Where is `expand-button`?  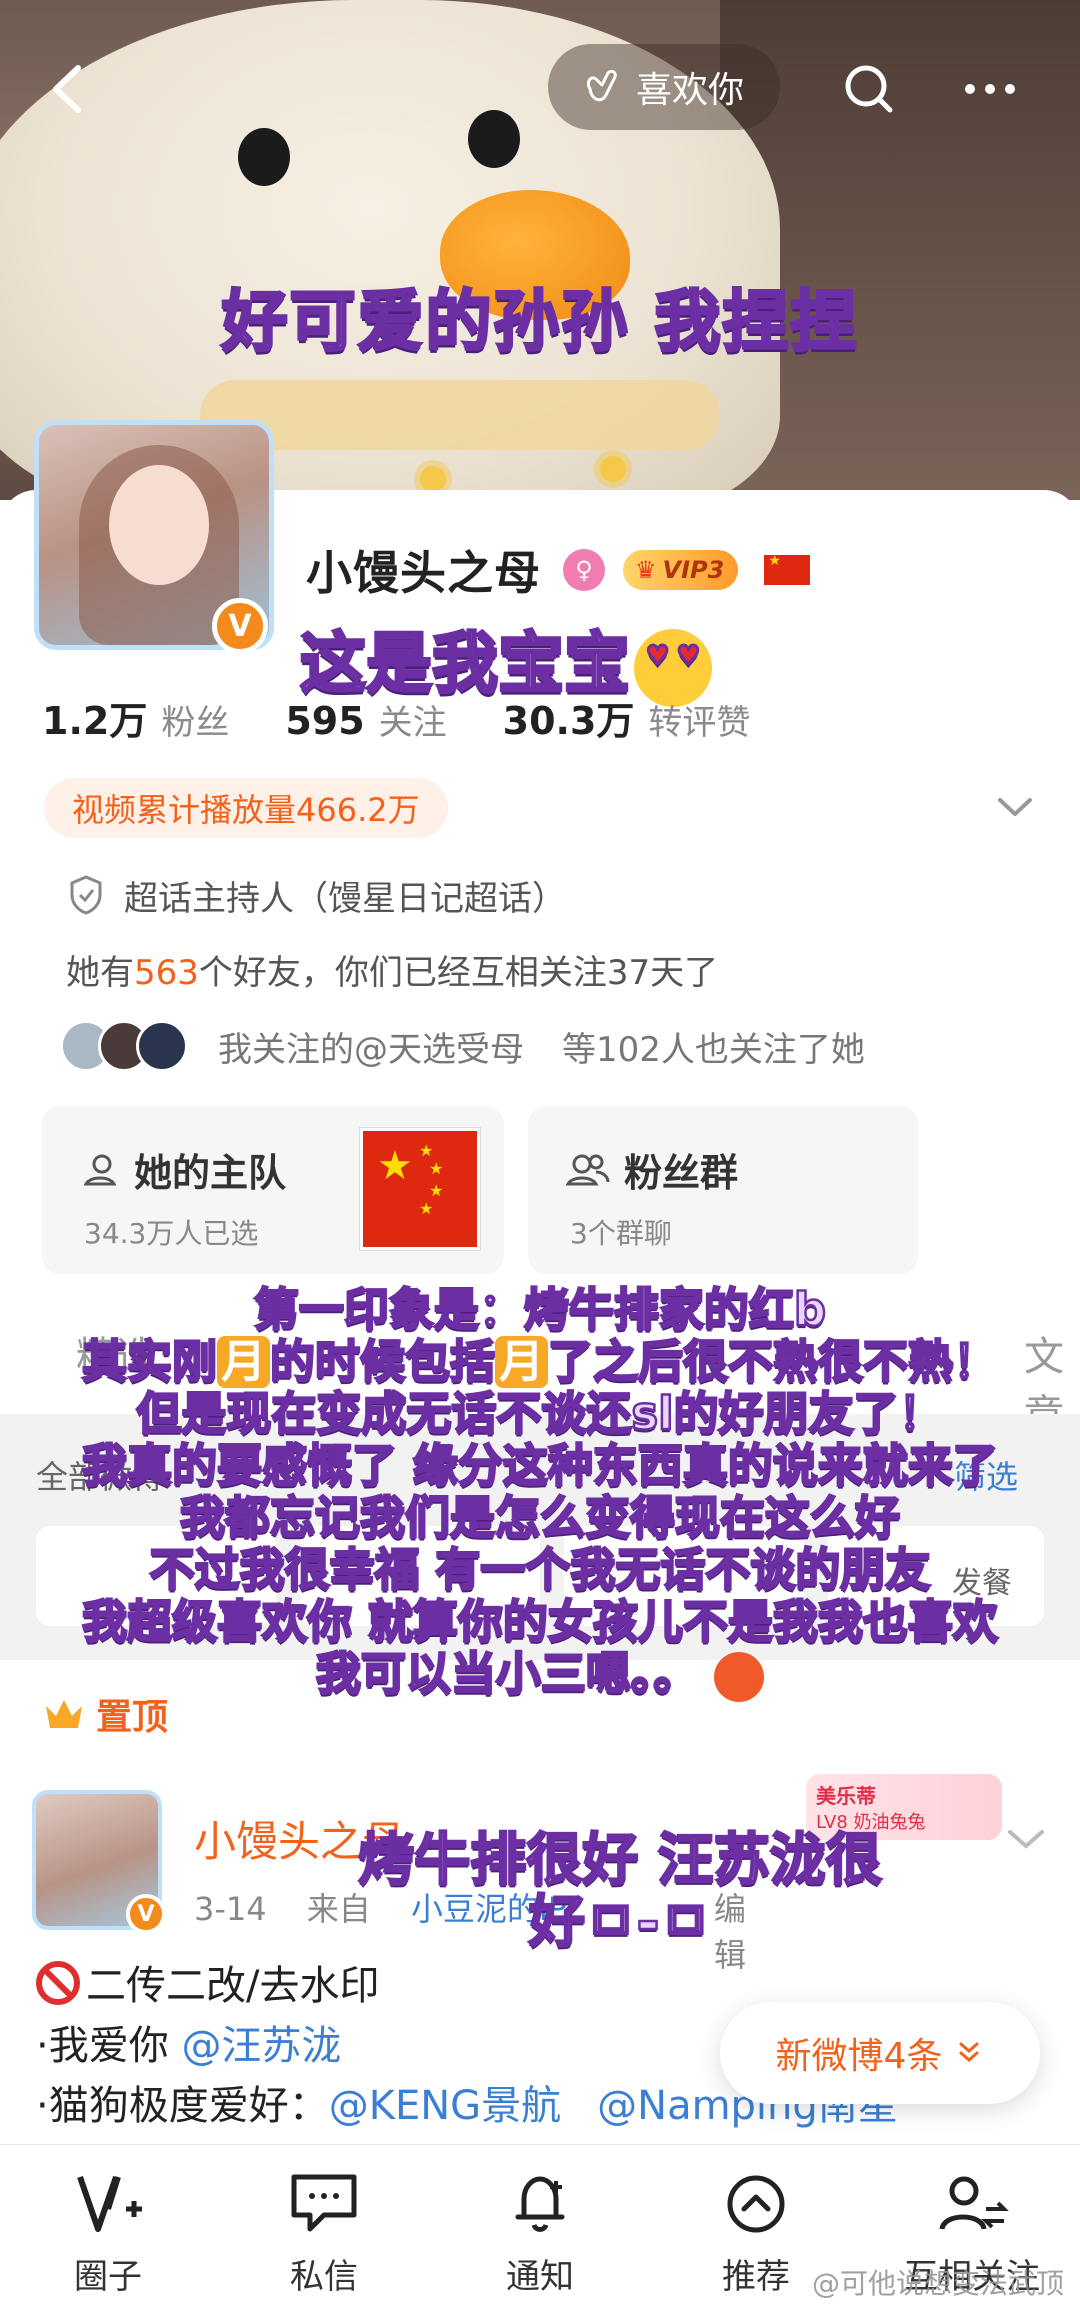
expand-button is located at coordinates (1015, 808).